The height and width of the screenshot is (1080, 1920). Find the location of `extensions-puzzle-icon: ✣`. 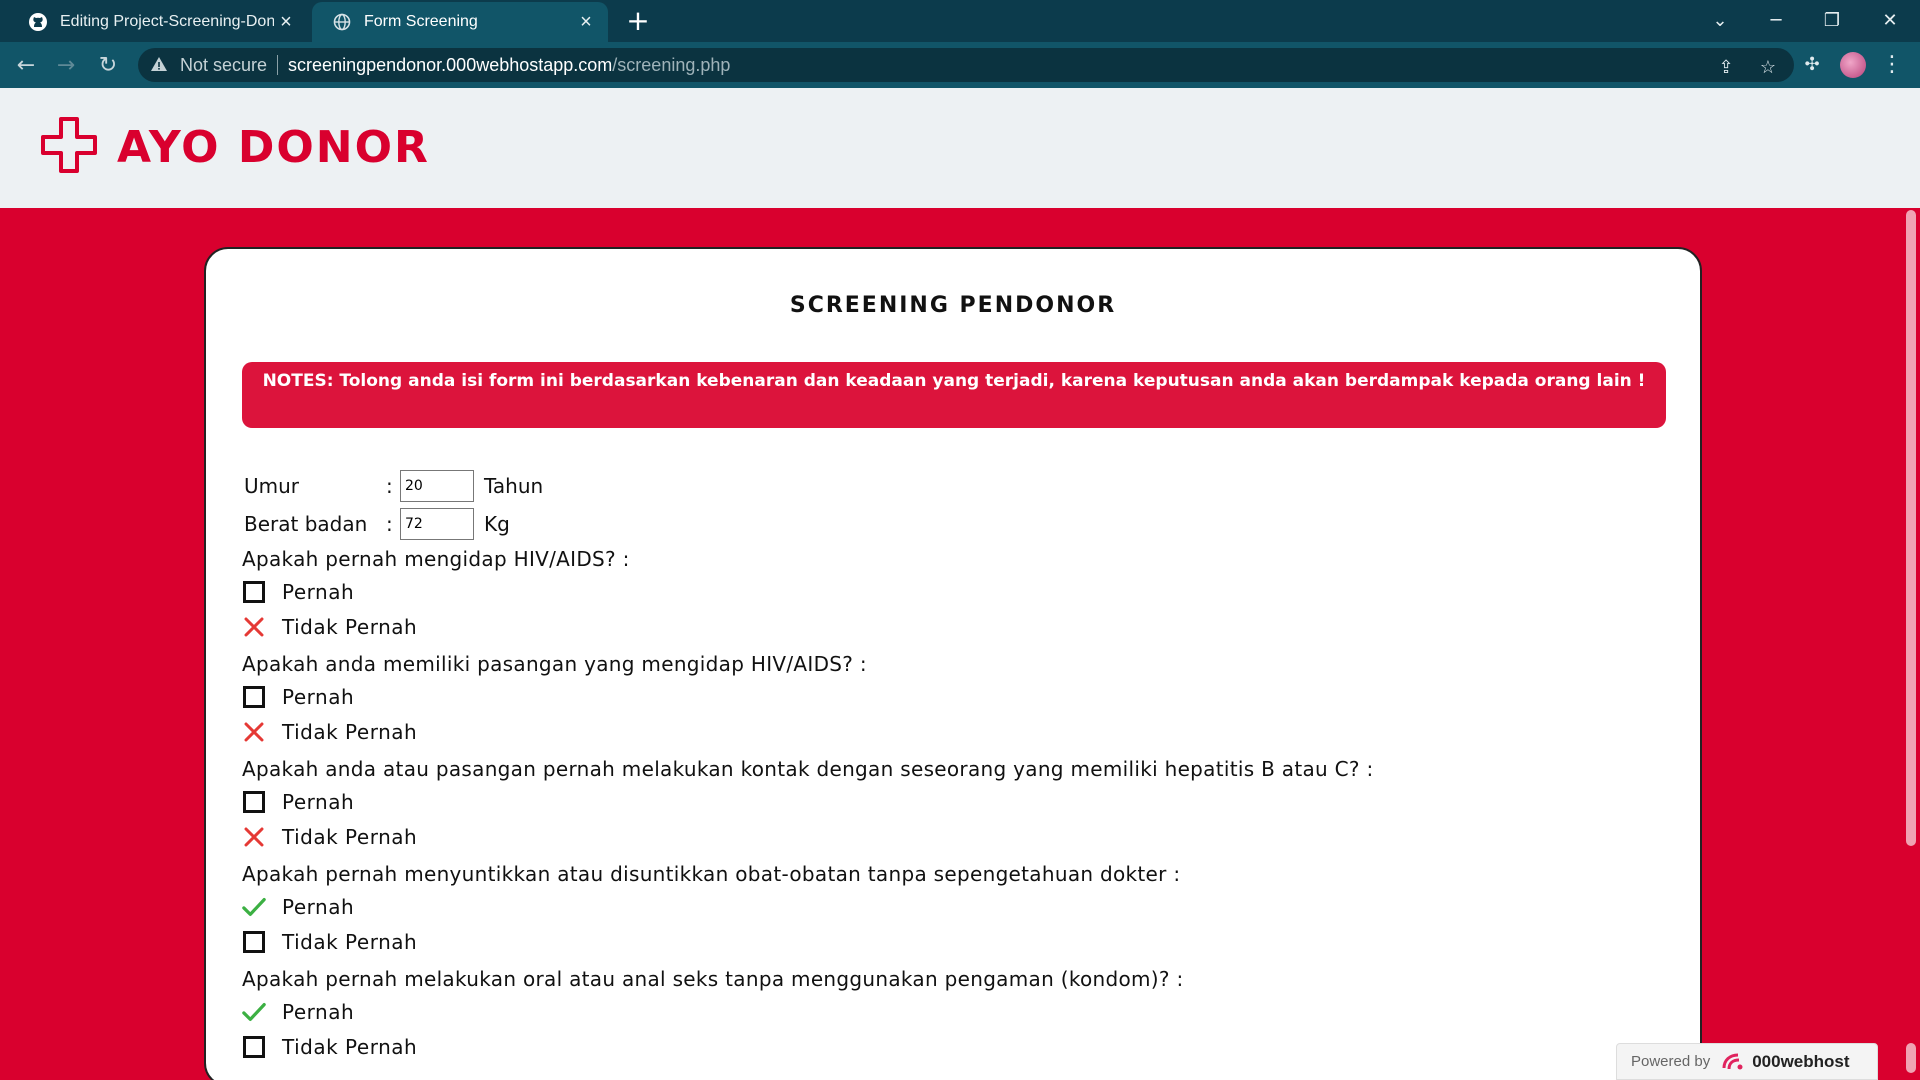

extensions-puzzle-icon: ✣ is located at coordinates (1812, 65).